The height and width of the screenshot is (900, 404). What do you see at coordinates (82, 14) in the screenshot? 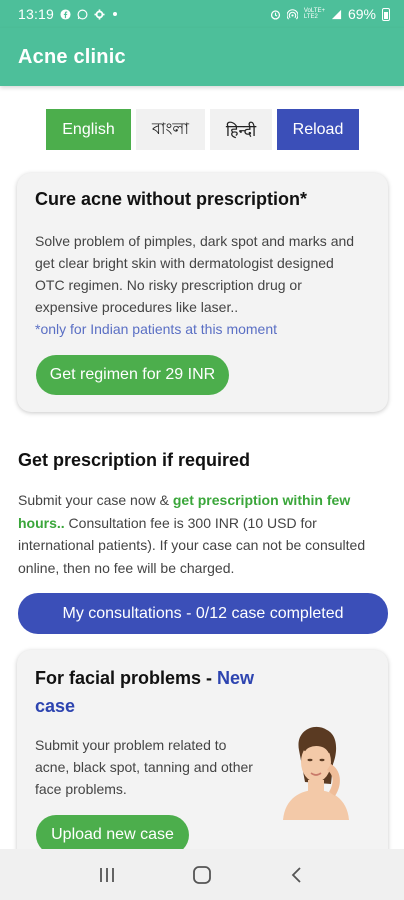
I see `whatsapp-icon` at bounding box center [82, 14].